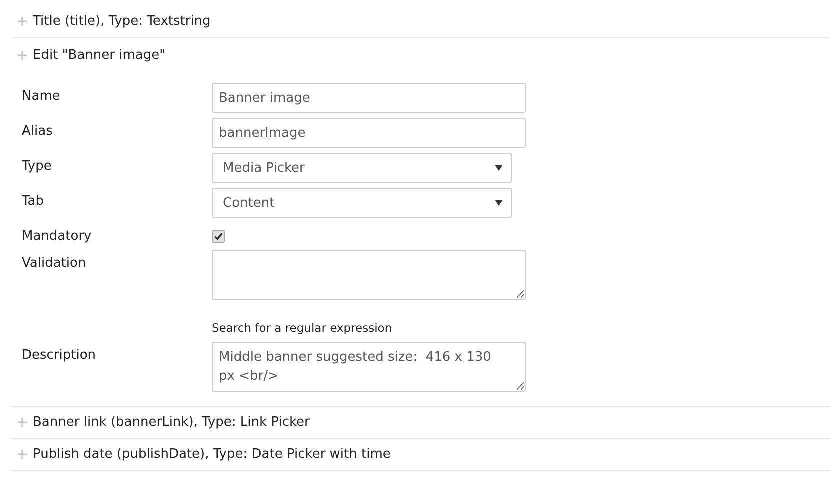 The image size is (830, 489). Describe the element at coordinates (57, 236) in the screenshot. I see `field-label: Mandatory` at that location.